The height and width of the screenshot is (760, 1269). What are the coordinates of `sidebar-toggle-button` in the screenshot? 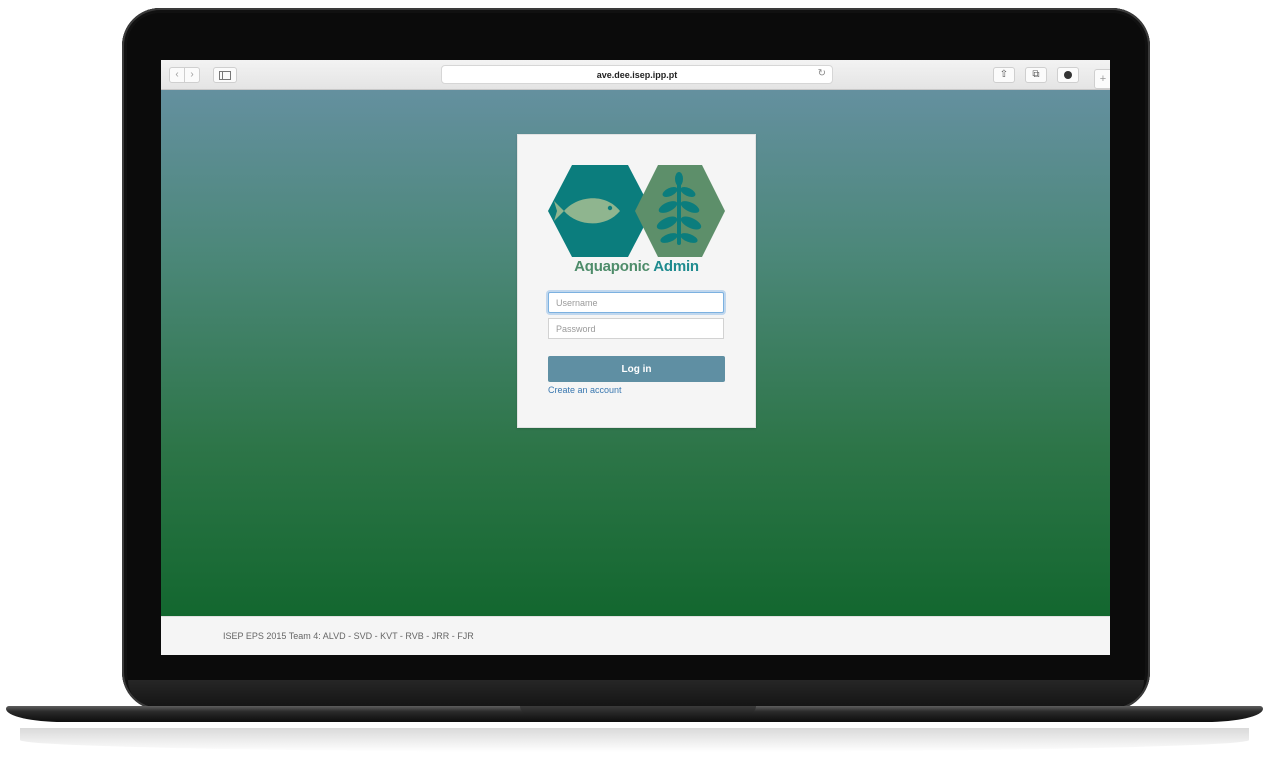 It's located at (225, 75).